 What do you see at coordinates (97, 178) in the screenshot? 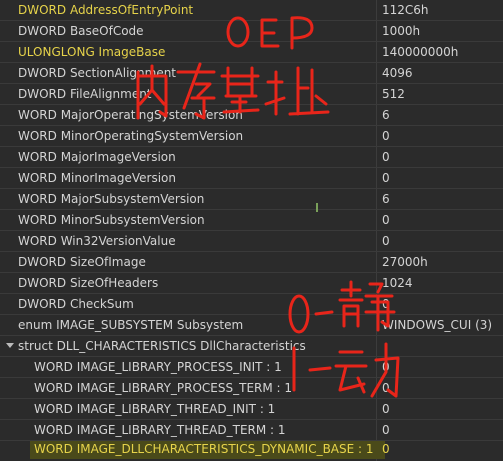
I see `row-name: WORD MinorImageVersion` at bounding box center [97, 178].